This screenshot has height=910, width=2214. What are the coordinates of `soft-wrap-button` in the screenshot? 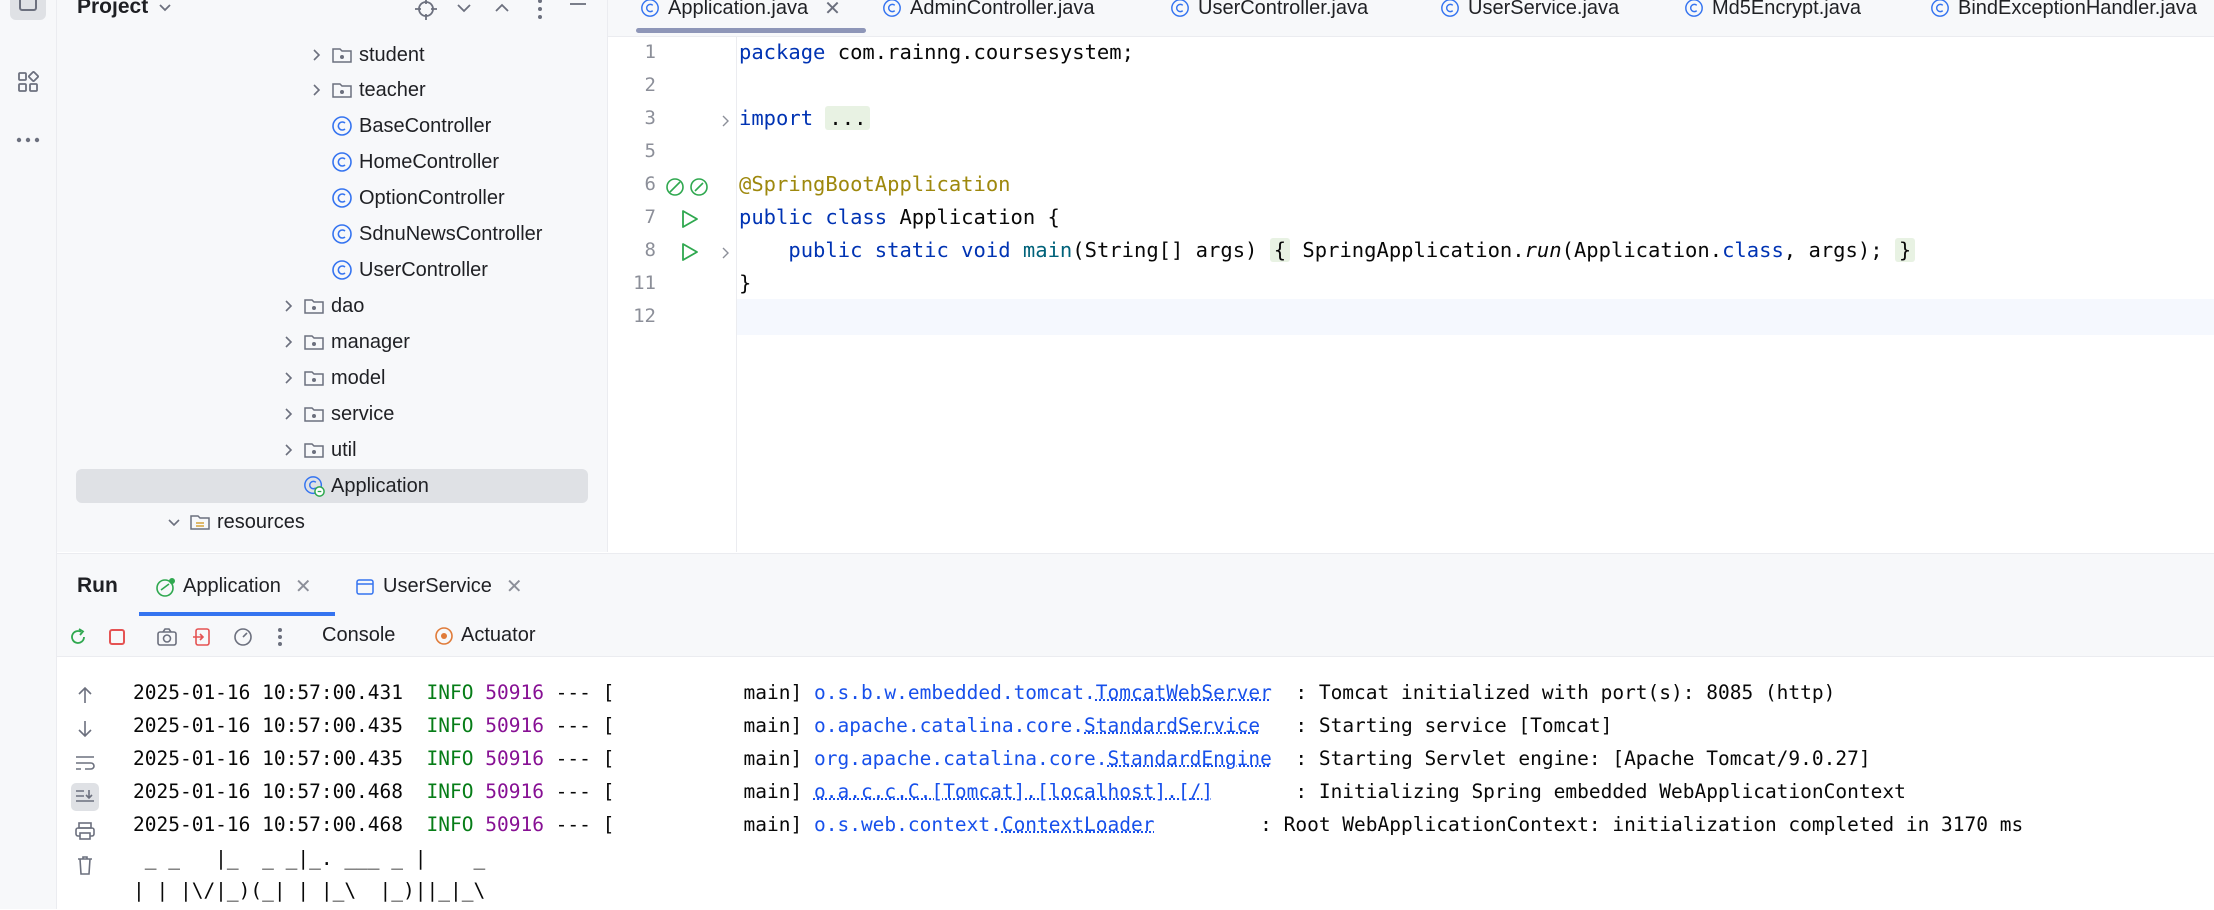 It's located at (85, 763).